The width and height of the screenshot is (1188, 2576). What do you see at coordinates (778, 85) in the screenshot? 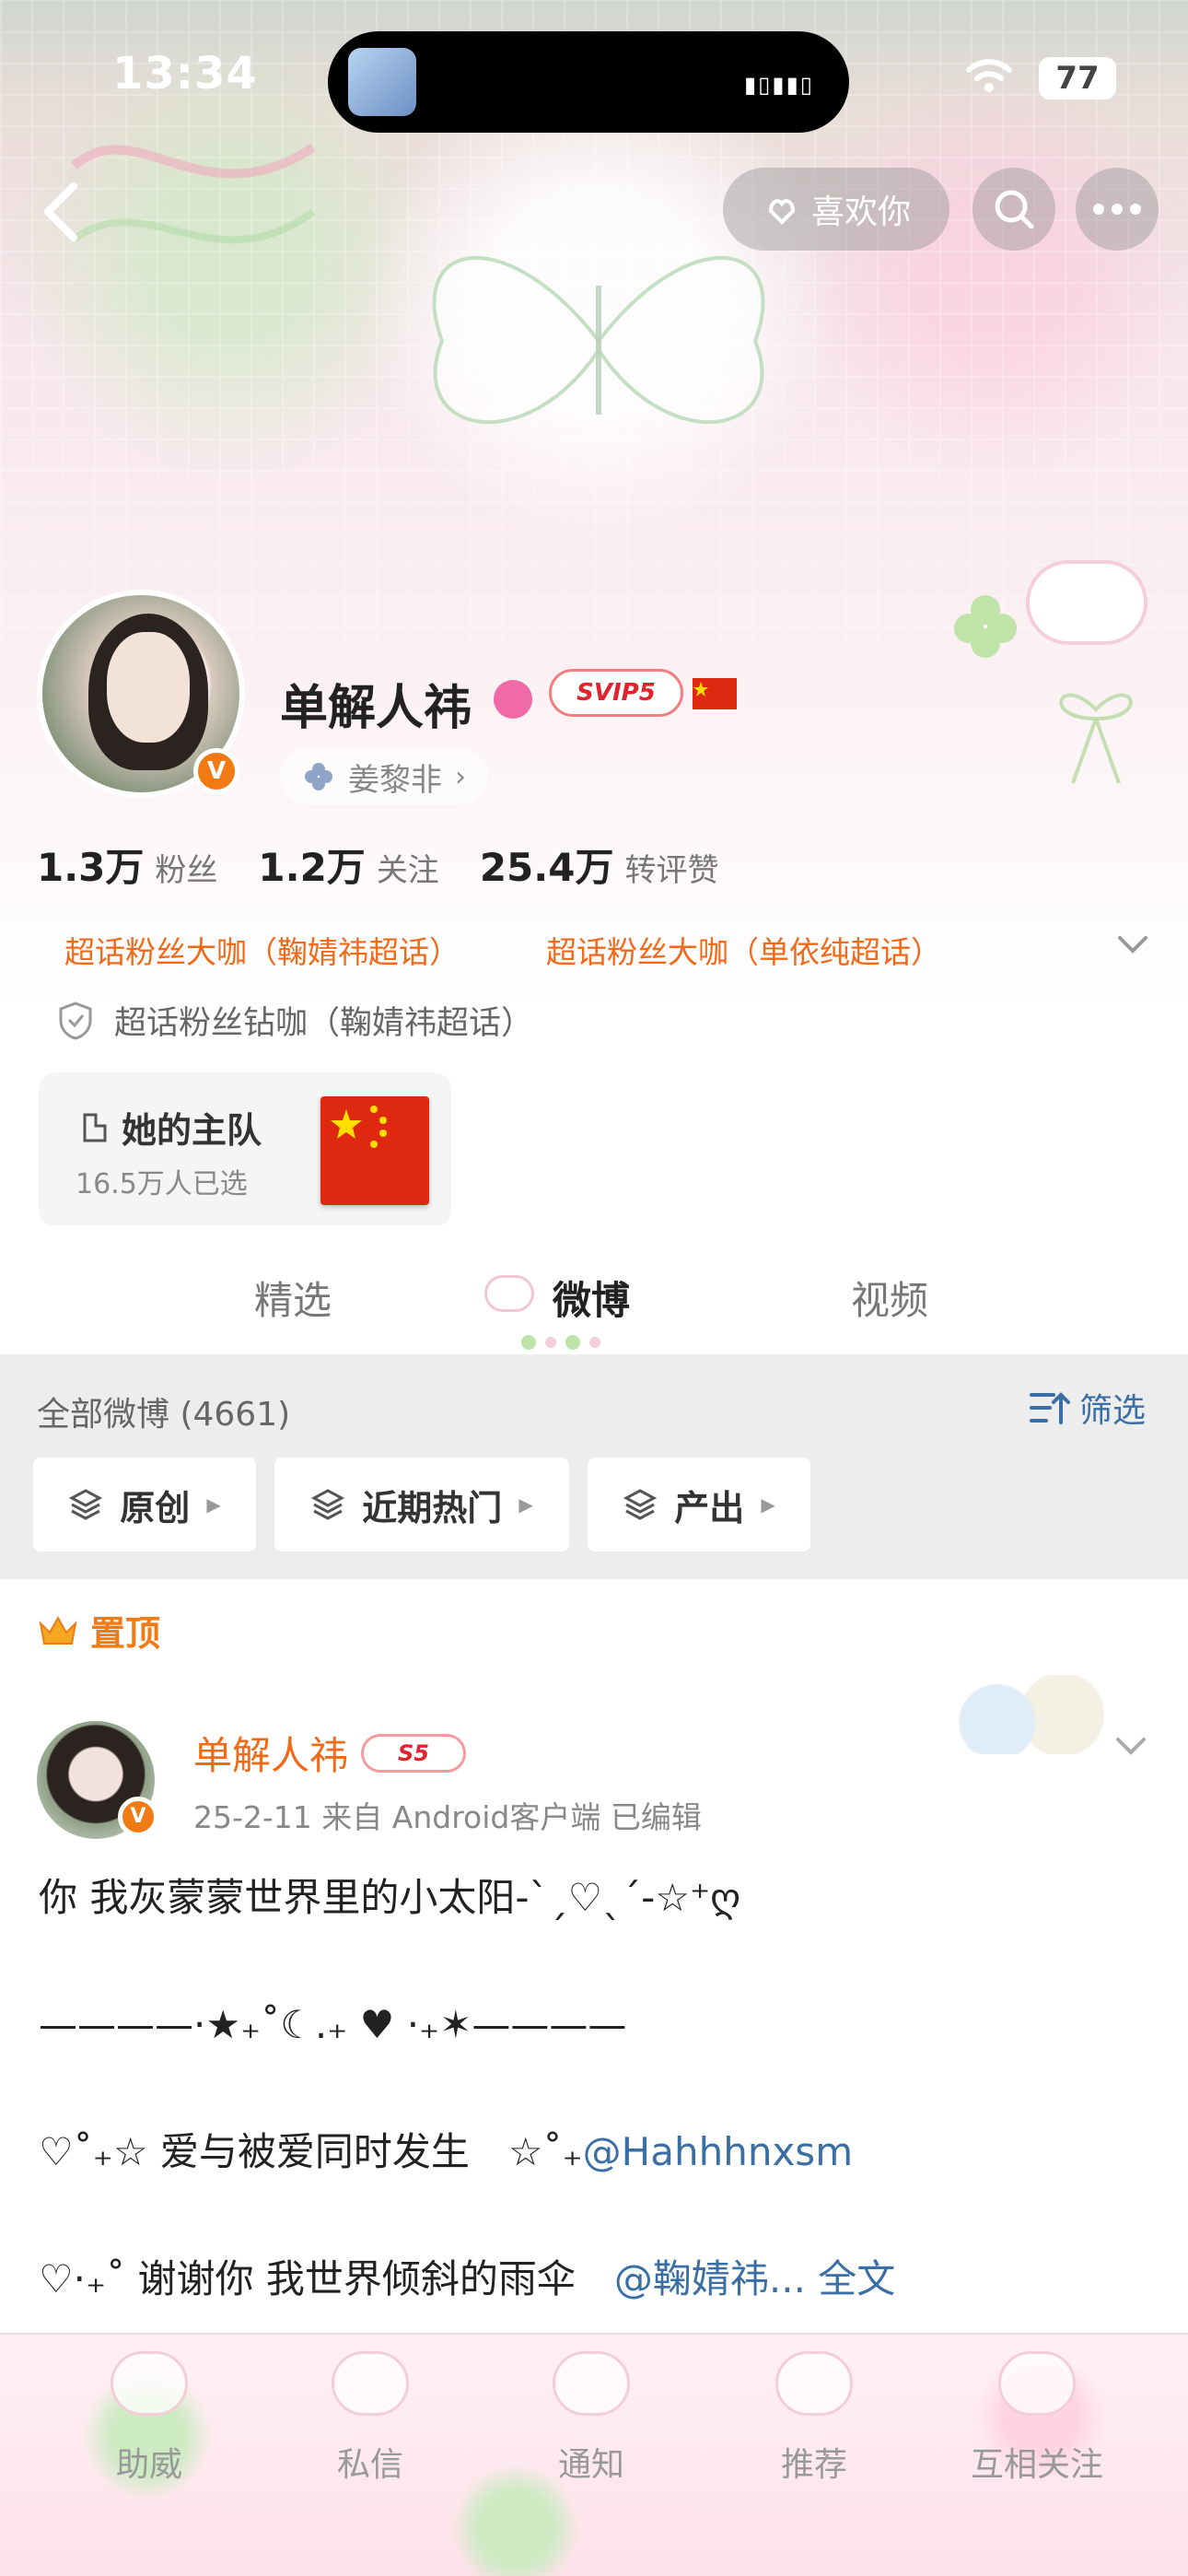
I see `audio-wave-icon: ▮▯▮▮▯` at bounding box center [778, 85].